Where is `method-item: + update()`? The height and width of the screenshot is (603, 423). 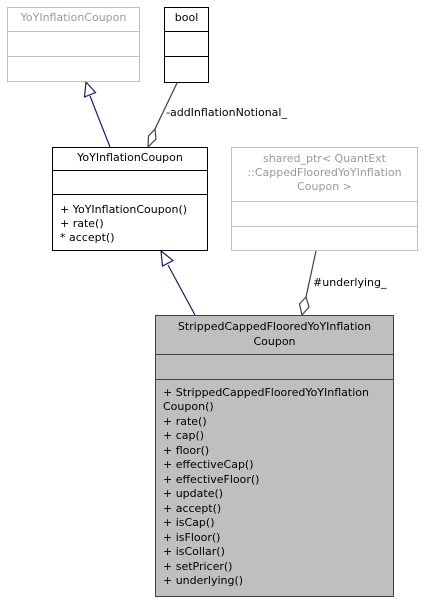 method-item: + update() is located at coordinates (193, 493).